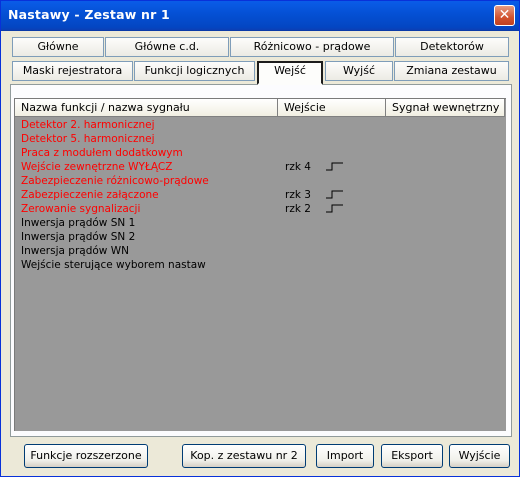 This screenshot has height=477, width=520. What do you see at coordinates (115, 181) in the screenshot?
I see `row-name: Zabezpieczenie różnicowo-prądowe` at bounding box center [115, 181].